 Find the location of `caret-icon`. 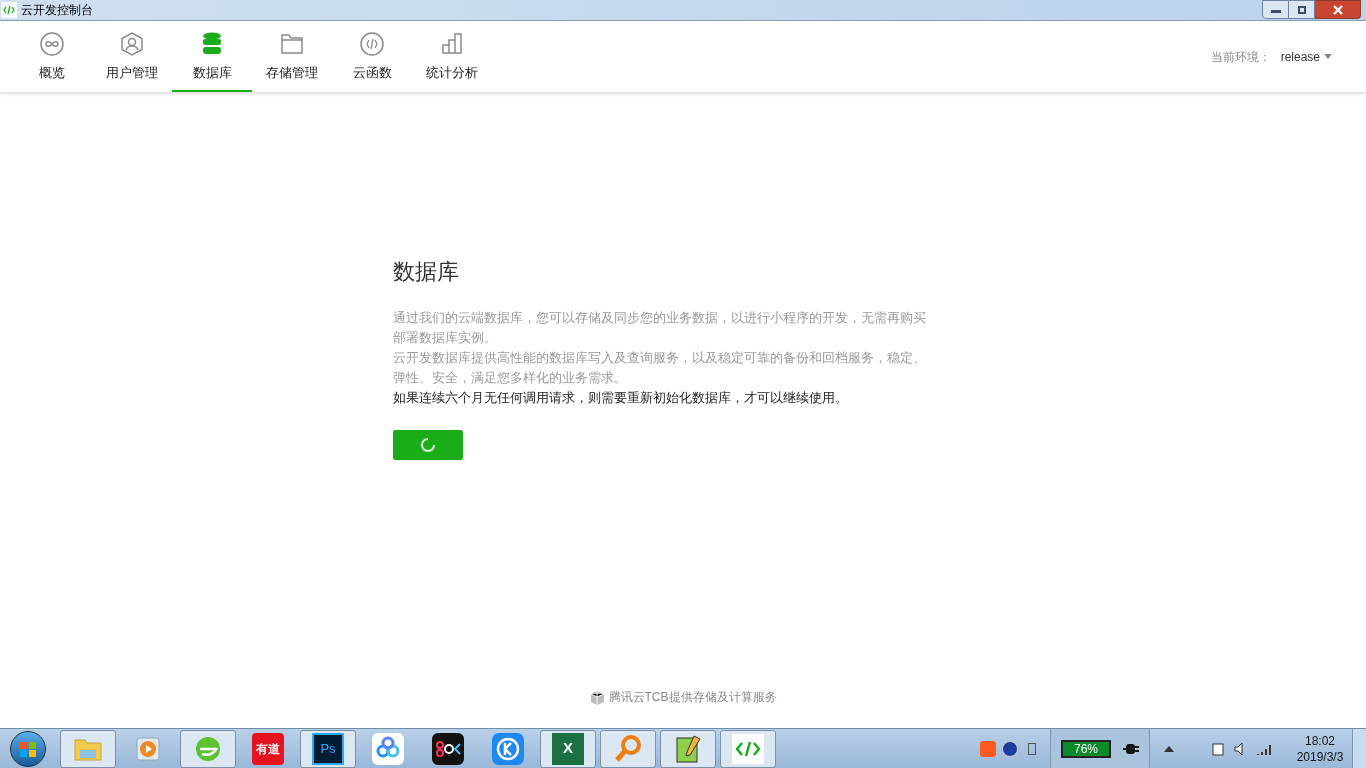

caret-icon is located at coordinates (1328, 56).